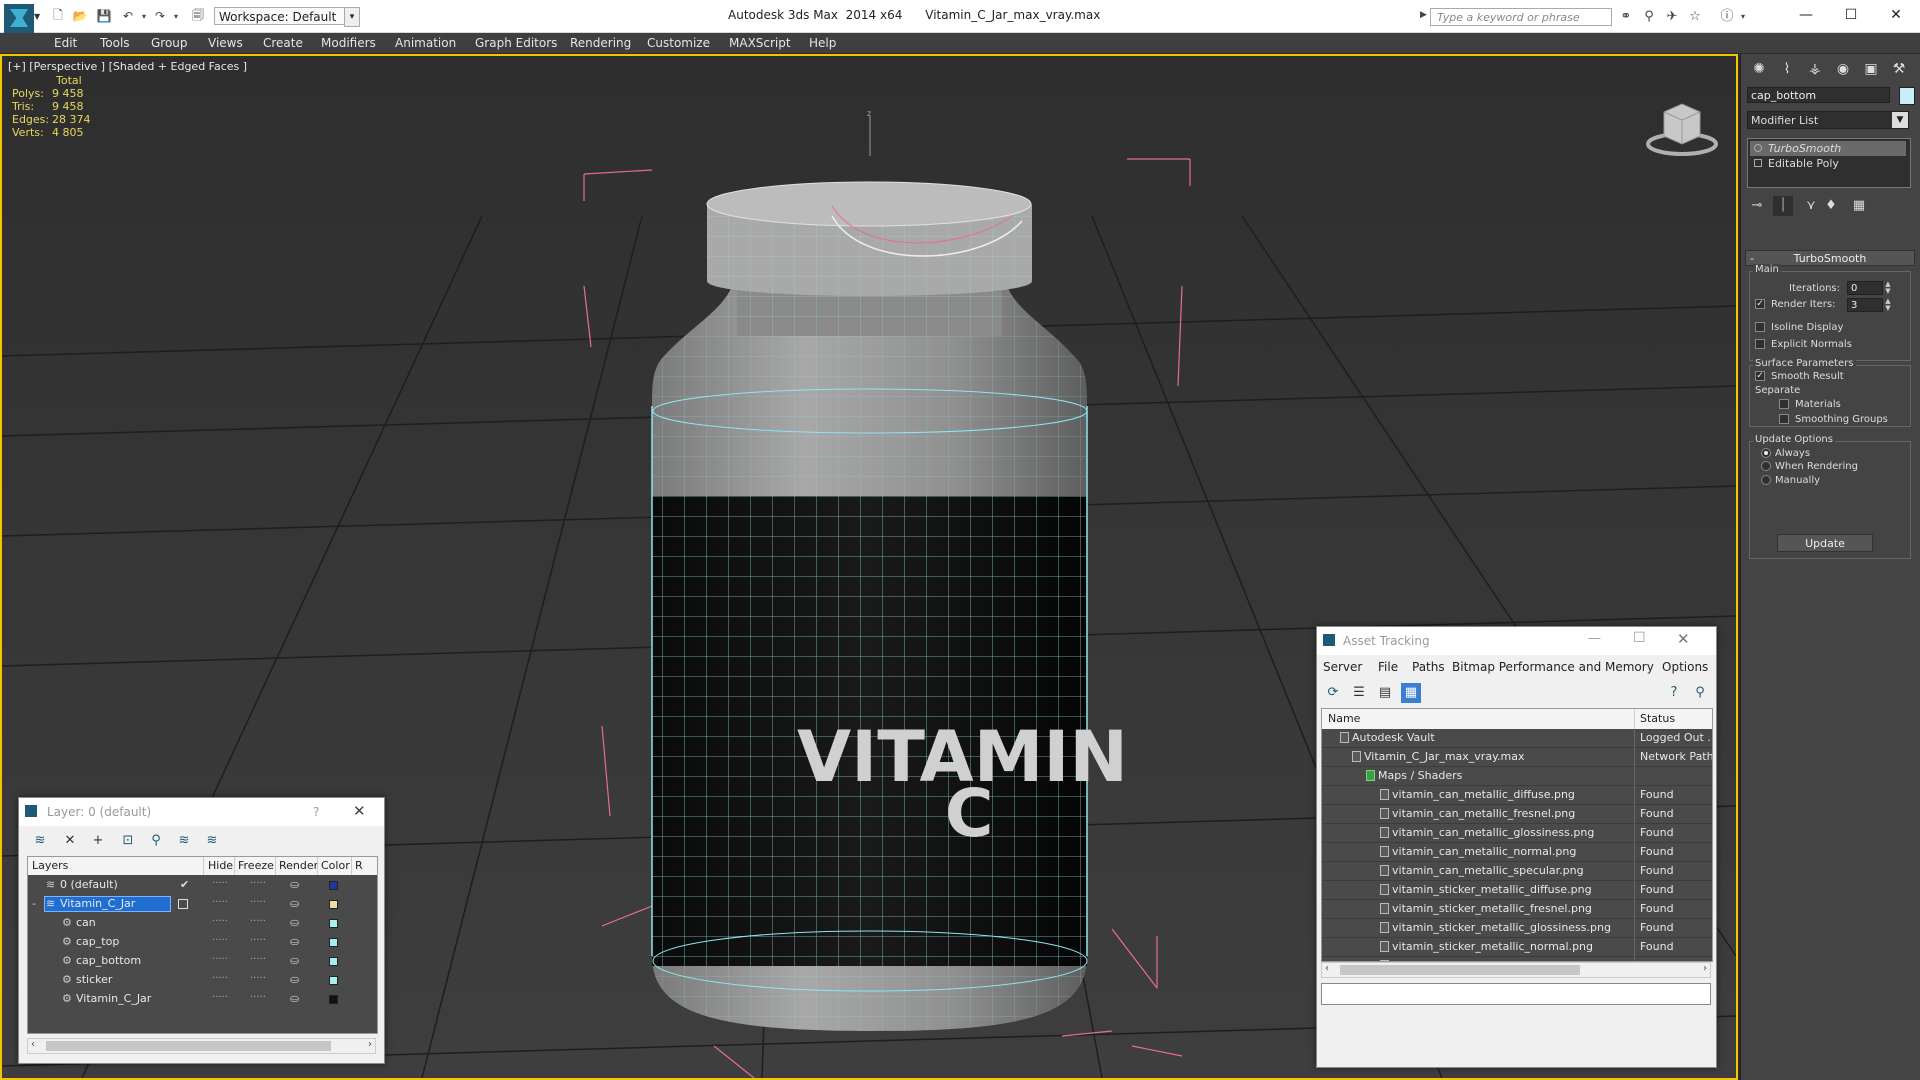  What do you see at coordinates (1859, 206) in the screenshot?
I see `configure-modifier-sets-icon: ▦` at bounding box center [1859, 206].